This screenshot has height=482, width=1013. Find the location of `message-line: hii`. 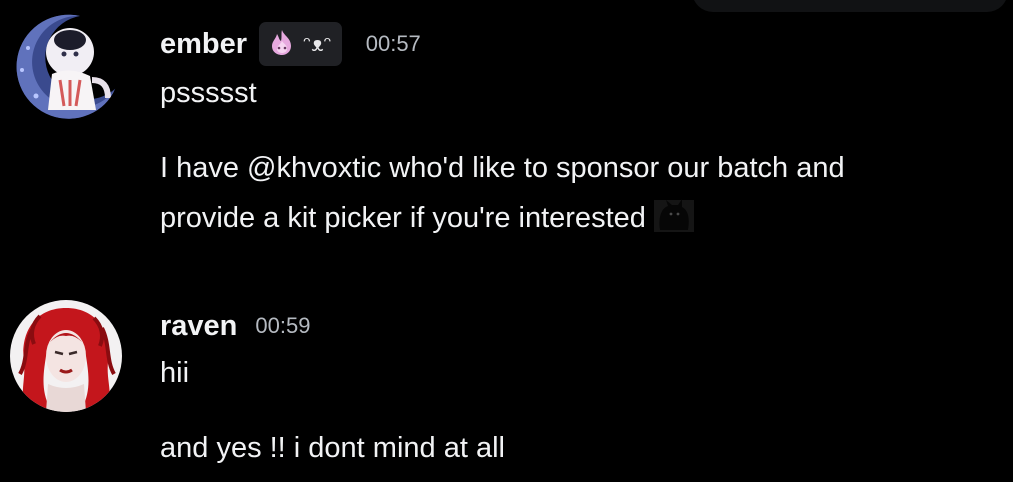

message-line: hii is located at coordinates (175, 373).